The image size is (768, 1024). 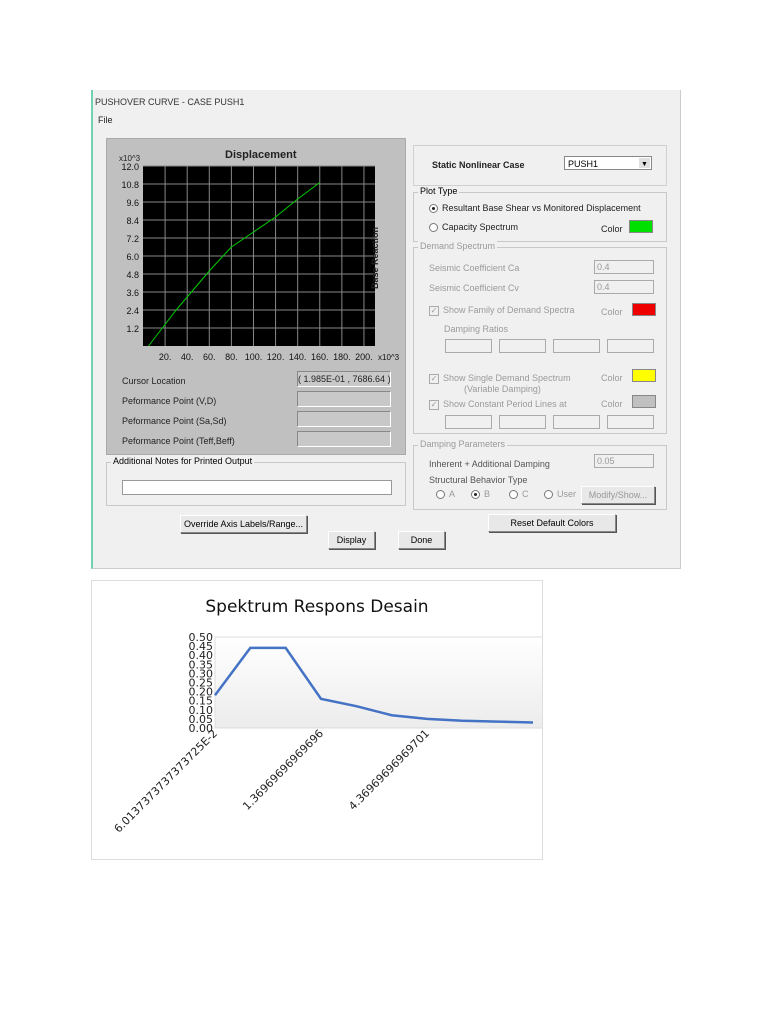 What do you see at coordinates (378, 682) in the screenshot?
I see `plot-area` at bounding box center [378, 682].